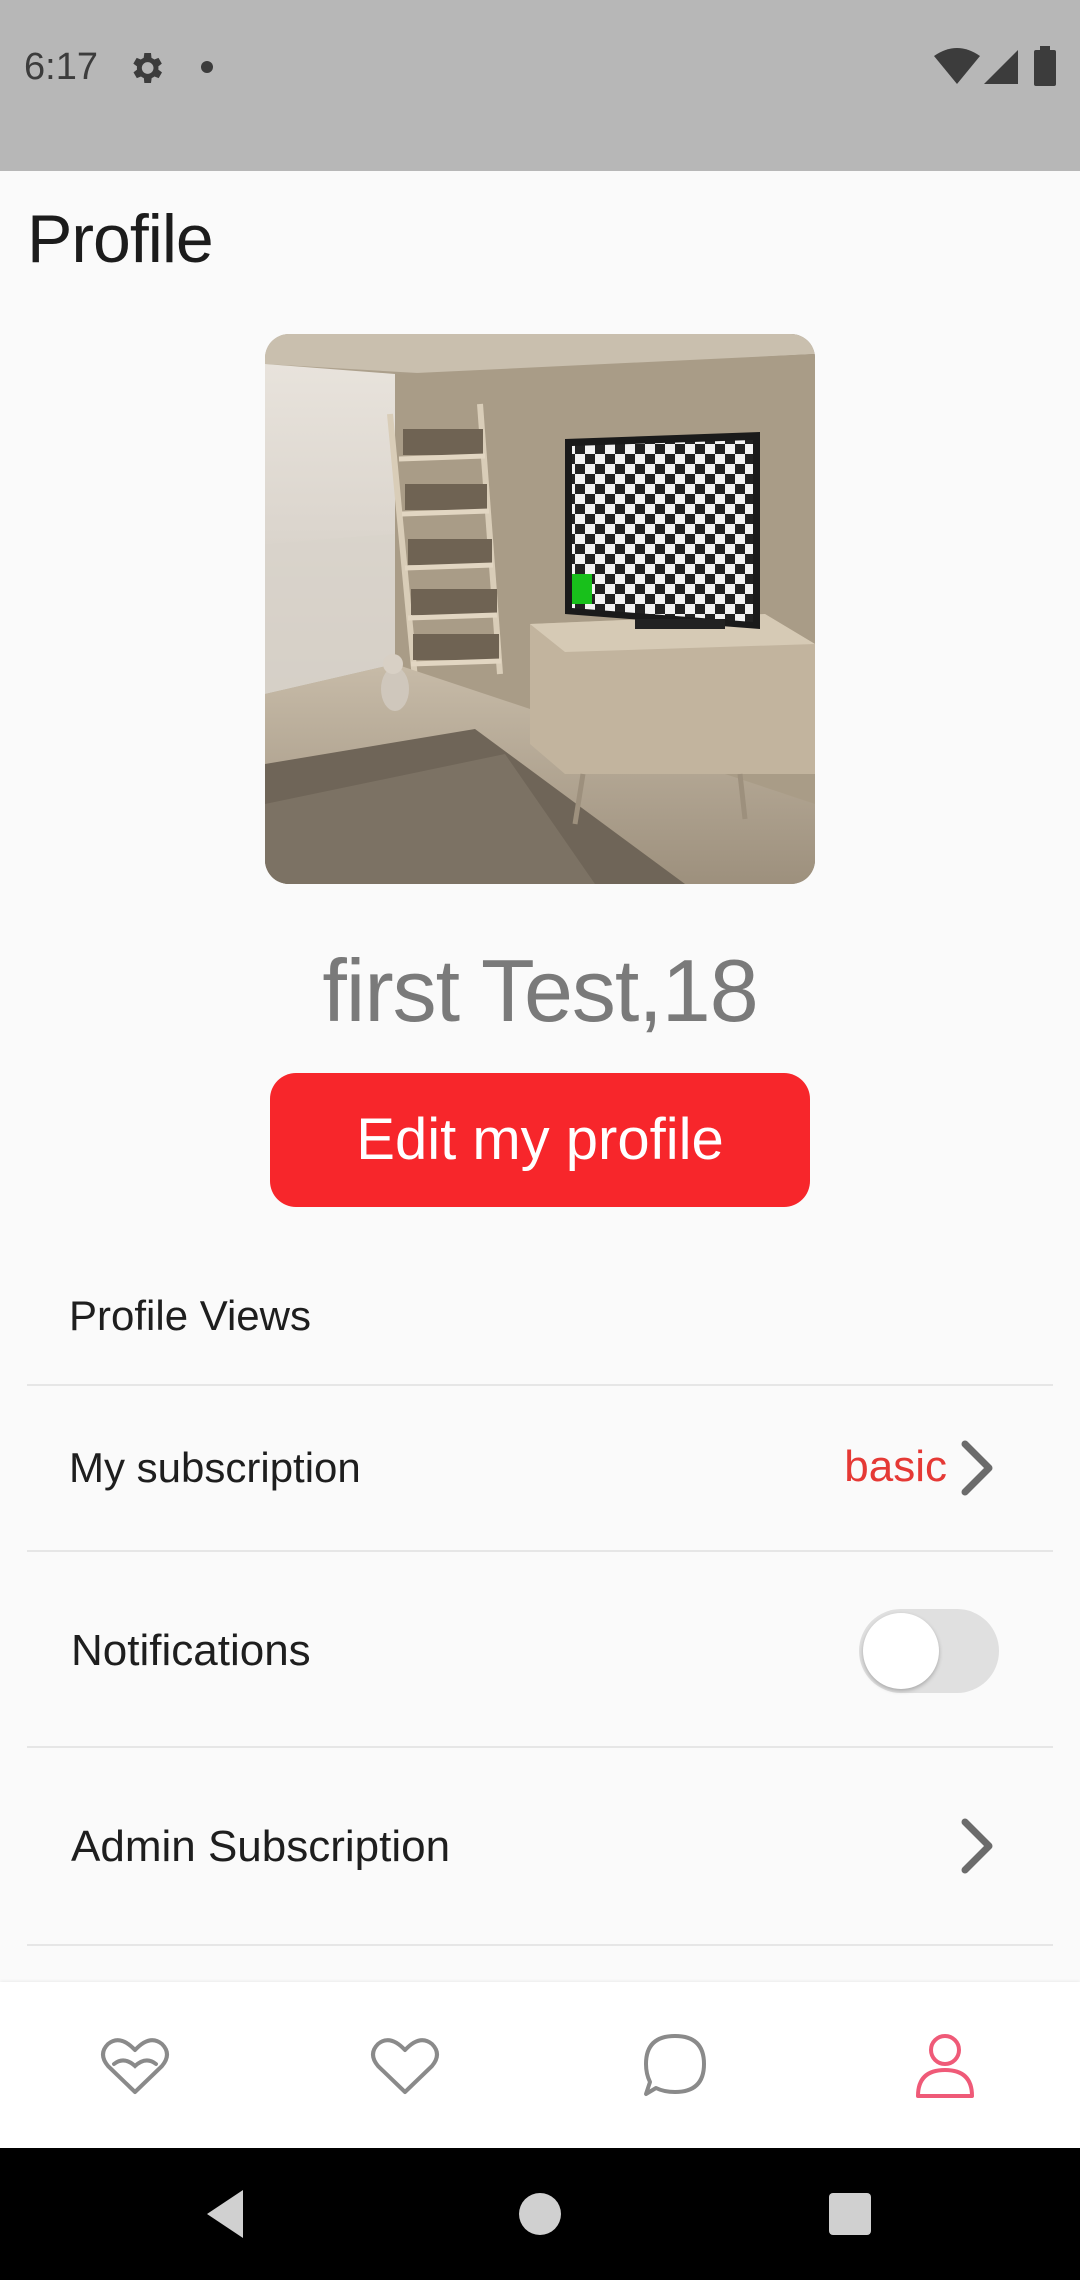 This screenshot has height=2280, width=1080. What do you see at coordinates (215, 1467) in the screenshot?
I see `my-subscription-label: My subscription` at bounding box center [215, 1467].